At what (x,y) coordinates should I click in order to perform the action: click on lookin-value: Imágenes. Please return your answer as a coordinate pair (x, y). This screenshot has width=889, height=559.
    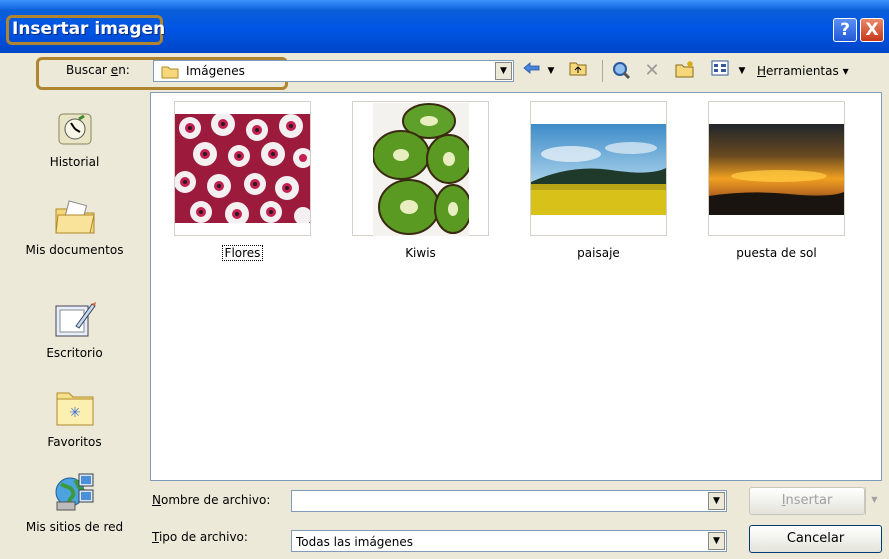
    Looking at the image, I should click on (215, 71).